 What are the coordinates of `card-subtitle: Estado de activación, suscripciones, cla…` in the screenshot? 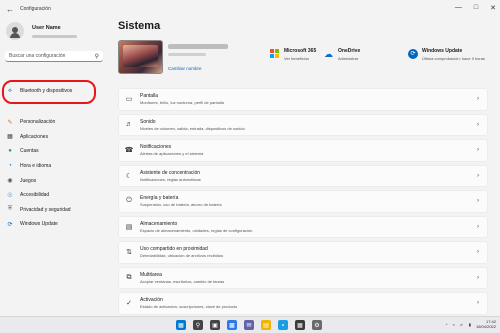 It's located at (189, 307).